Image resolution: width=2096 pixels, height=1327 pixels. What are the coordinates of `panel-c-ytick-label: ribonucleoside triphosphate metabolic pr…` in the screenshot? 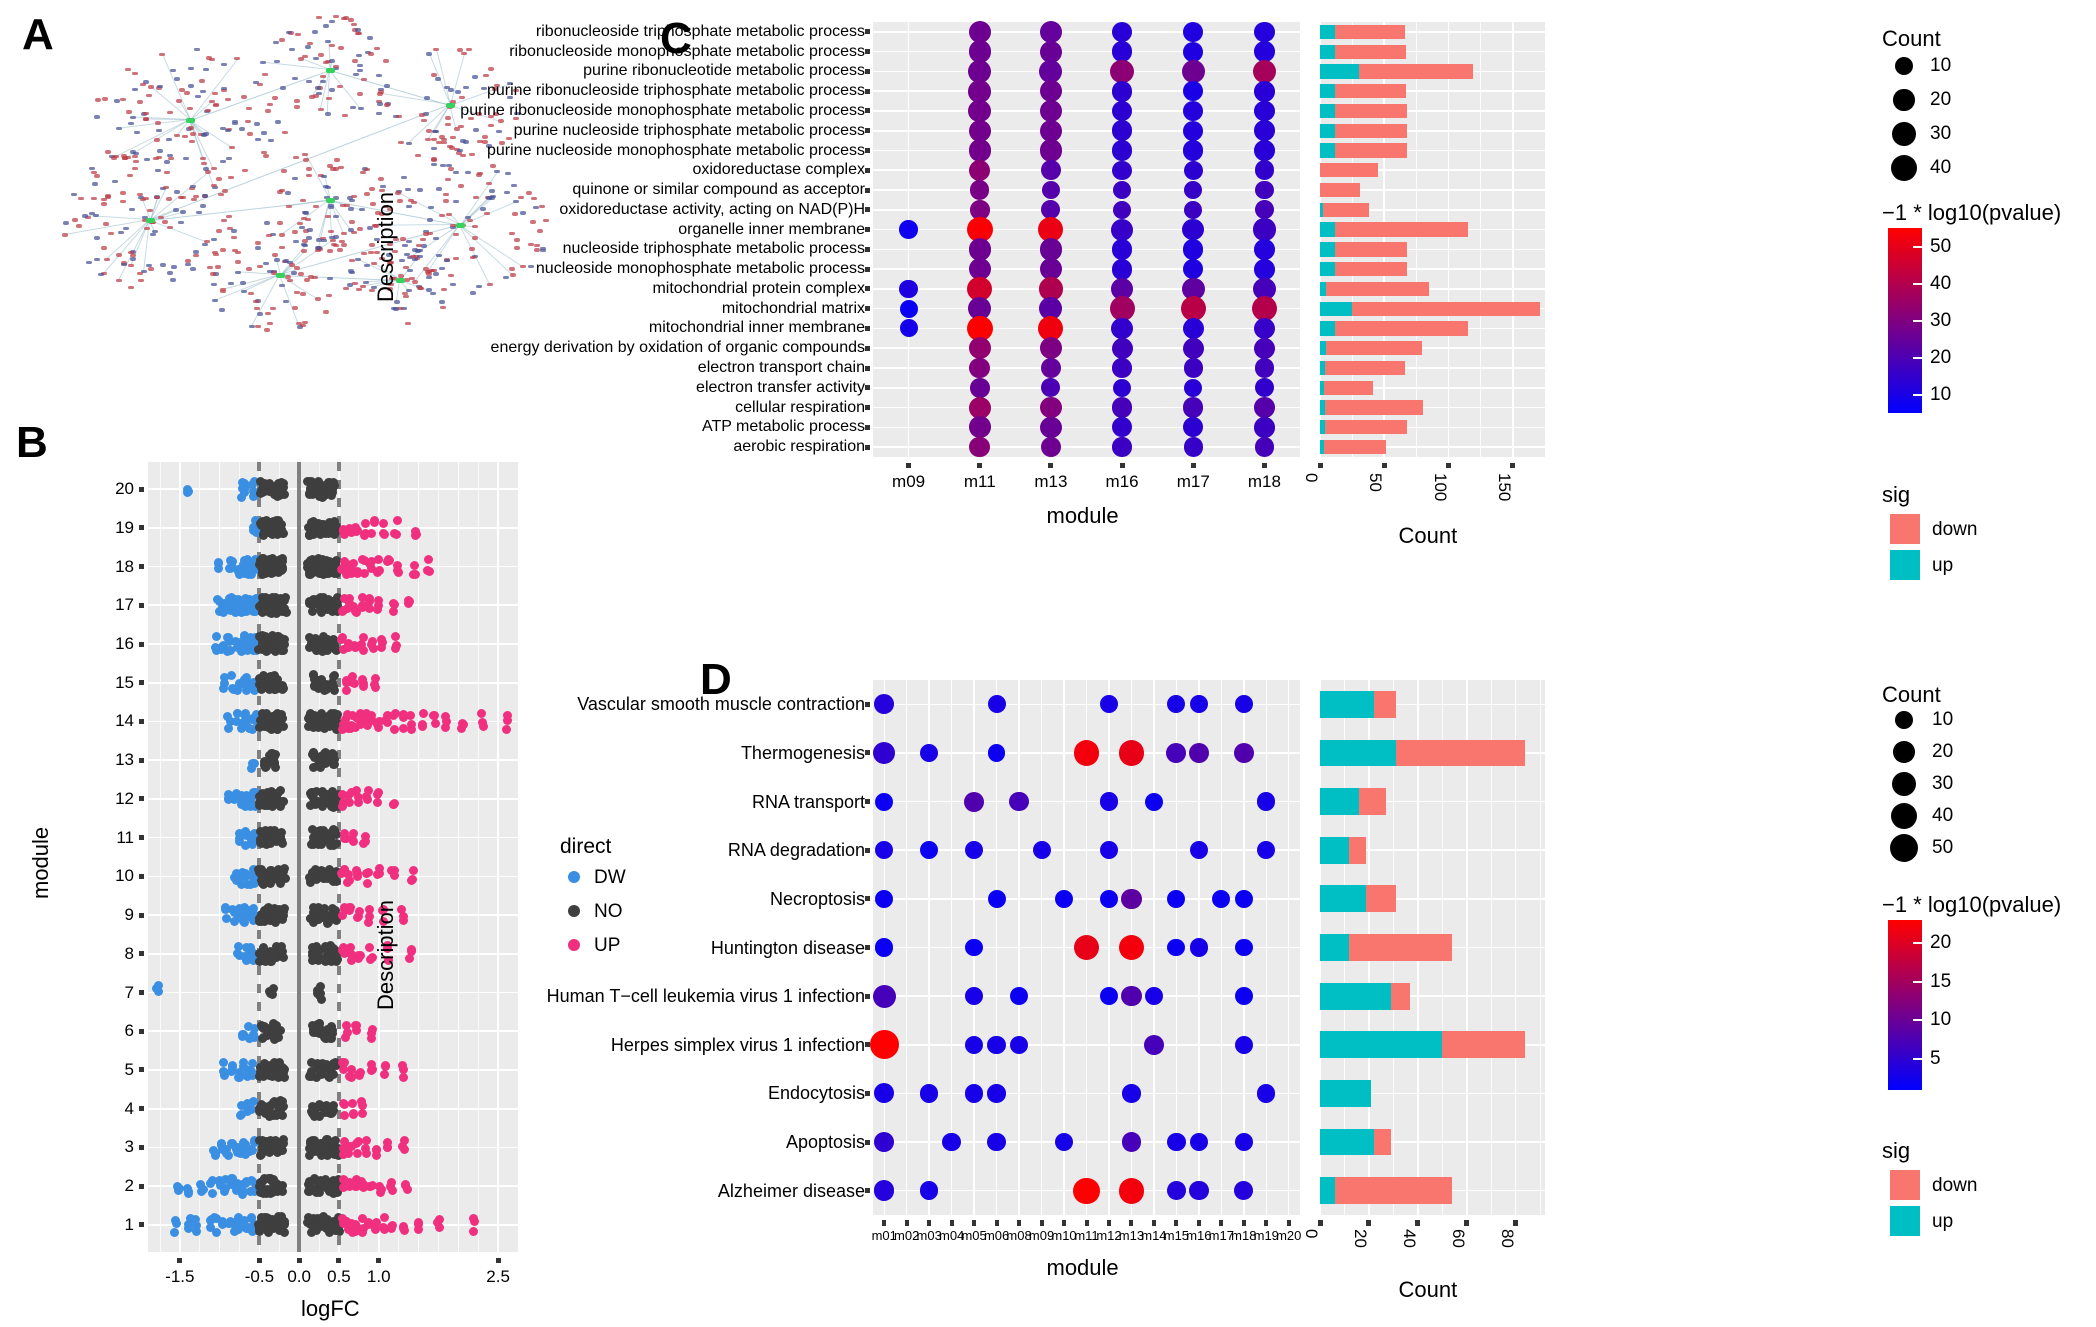 It's located at (700, 31).